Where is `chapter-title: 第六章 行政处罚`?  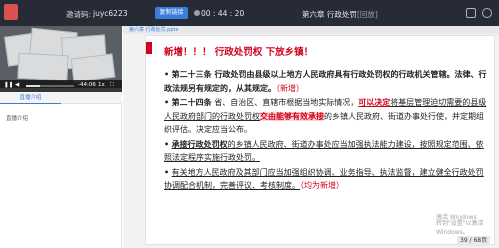 chapter-title: 第六章 行政处罚 is located at coordinates (329, 14).